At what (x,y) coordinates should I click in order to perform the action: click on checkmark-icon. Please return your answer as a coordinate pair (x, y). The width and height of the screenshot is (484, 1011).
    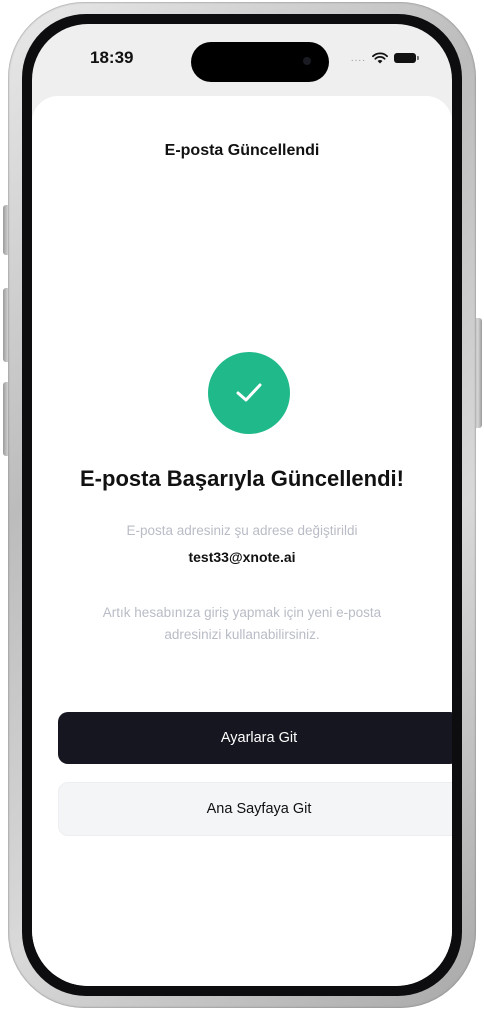
    Looking at the image, I should click on (249, 392).